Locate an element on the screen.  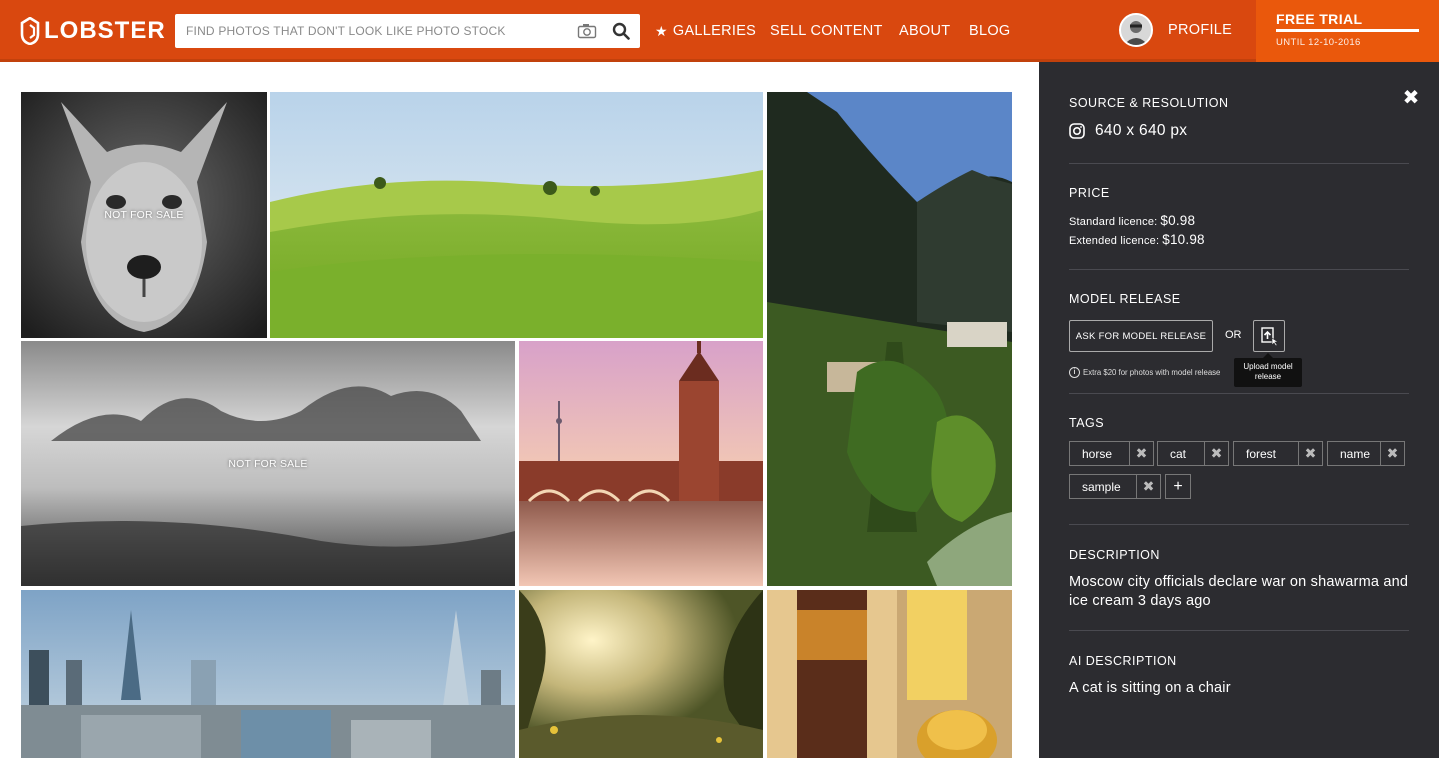
tag-chip: sample ✖ is located at coordinates (1115, 486).